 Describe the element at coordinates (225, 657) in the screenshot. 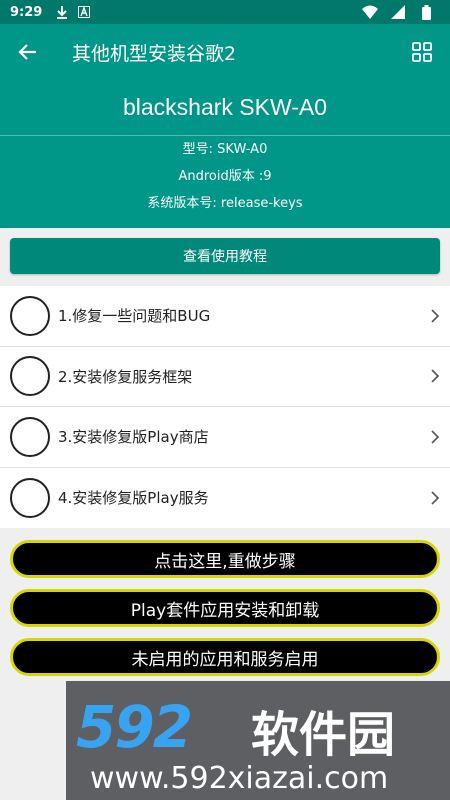

I see `enable-disabled-apps-button: 未启用的应用和服务启用` at that location.